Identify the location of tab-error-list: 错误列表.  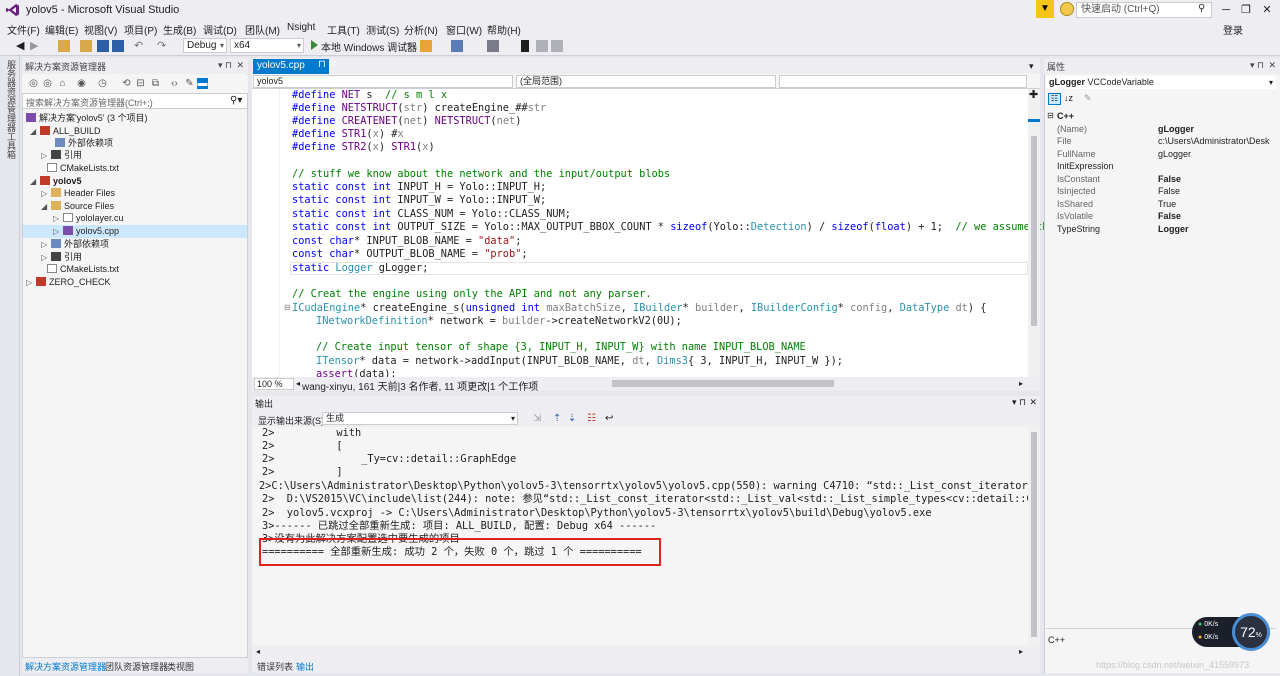
(275, 666).